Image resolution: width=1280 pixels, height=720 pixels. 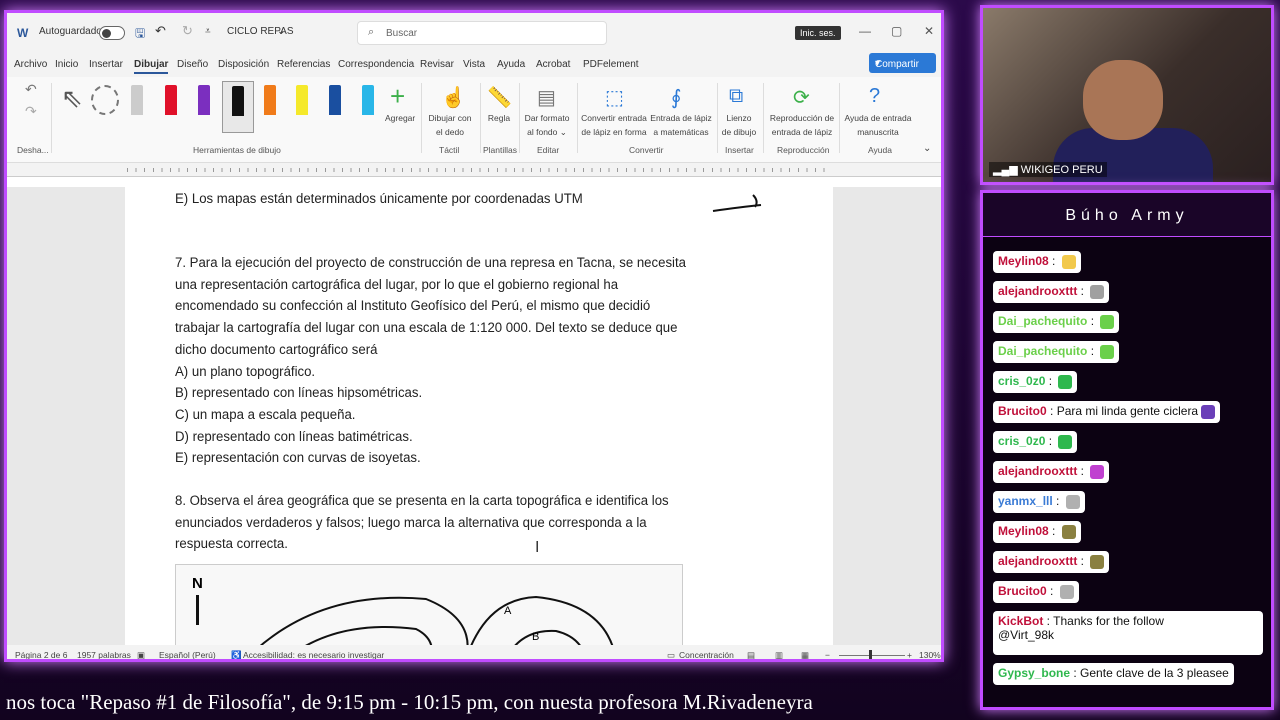 I want to click on chat-mention: @Virt_98k, so click(x=1128, y=635).